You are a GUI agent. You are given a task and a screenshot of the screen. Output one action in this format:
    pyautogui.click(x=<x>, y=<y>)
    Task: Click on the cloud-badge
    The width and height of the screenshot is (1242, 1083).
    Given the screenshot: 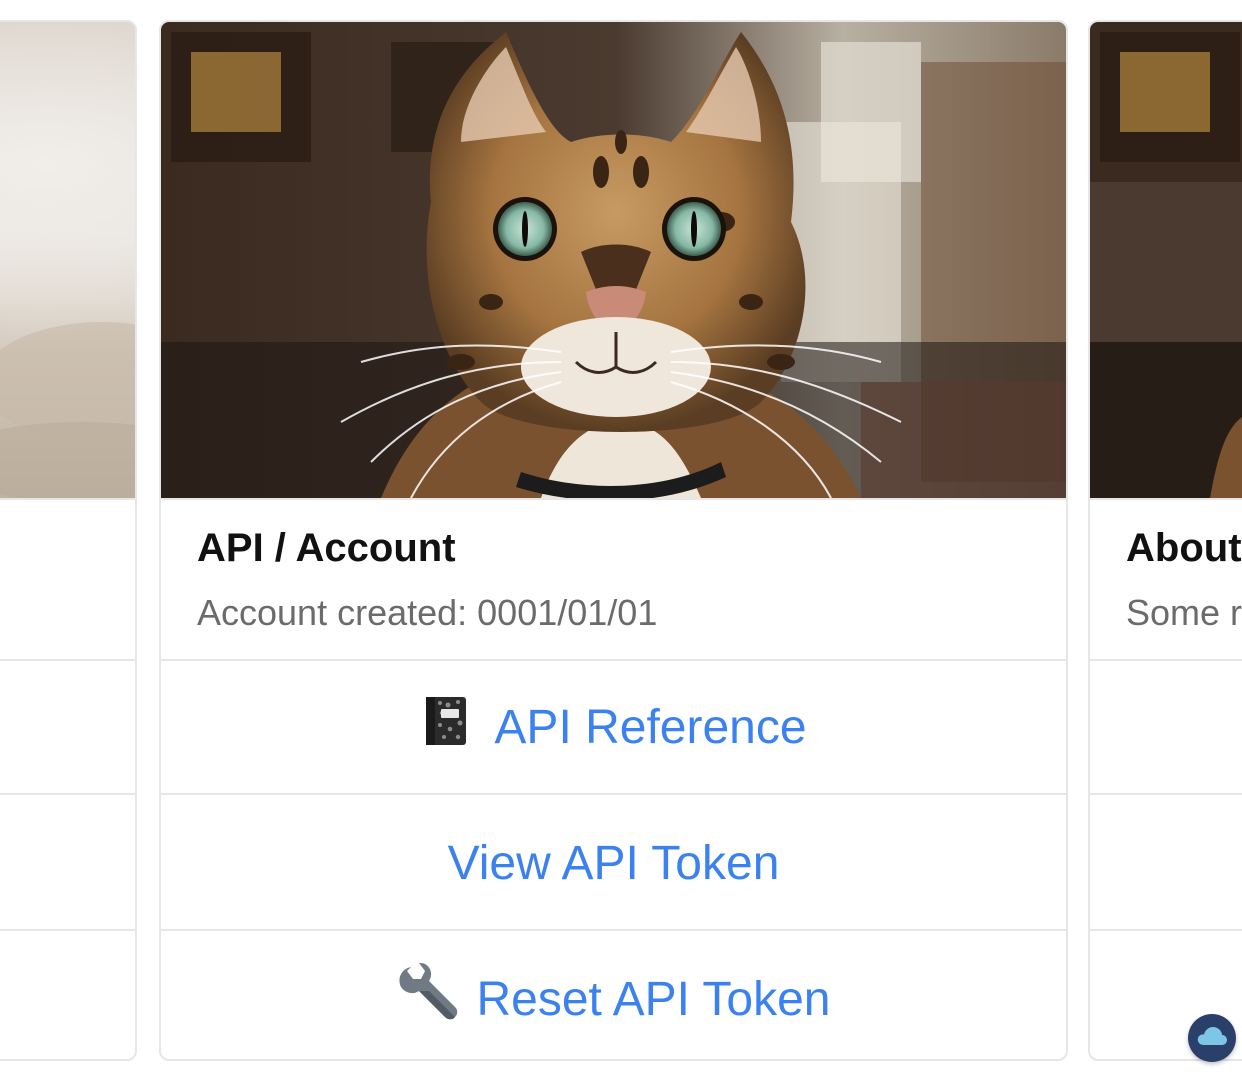 What is the action you would take?
    pyautogui.click(x=1212, y=1038)
    